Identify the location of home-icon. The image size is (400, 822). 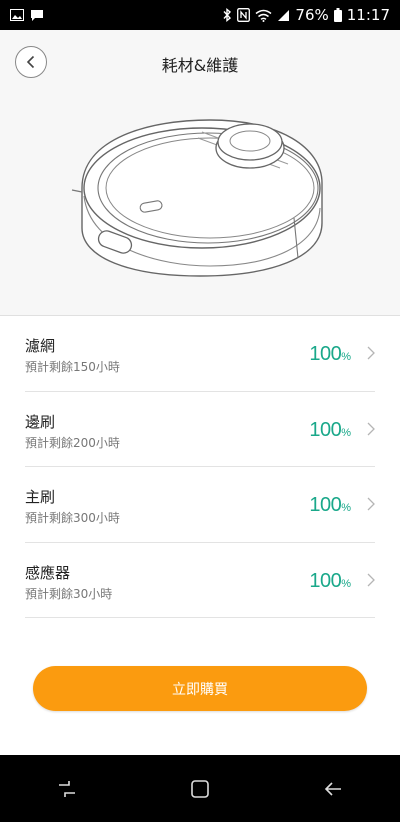
(200, 788).